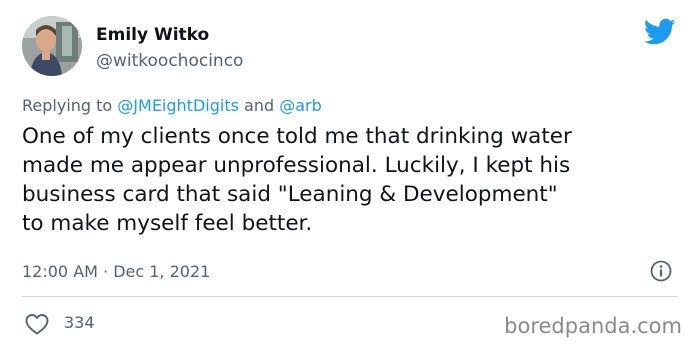  I want to click on info-icon, so click(661, 271).